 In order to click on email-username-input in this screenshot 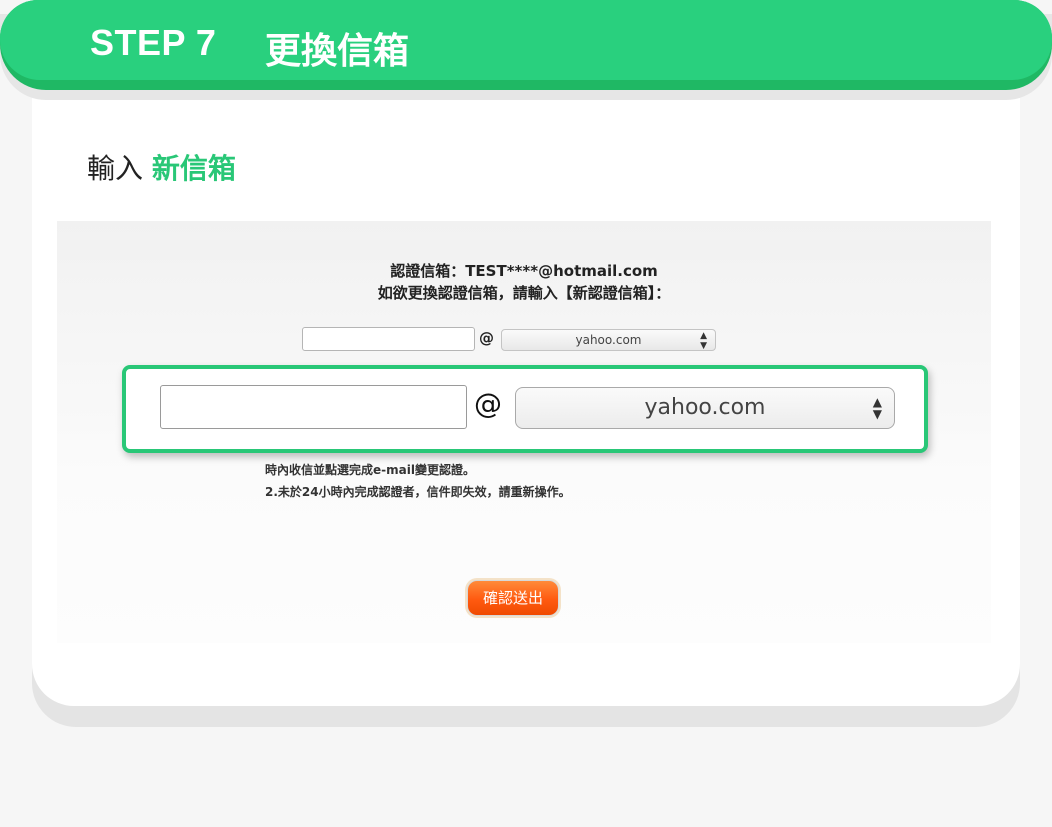, I will do `click(388, 339)`.